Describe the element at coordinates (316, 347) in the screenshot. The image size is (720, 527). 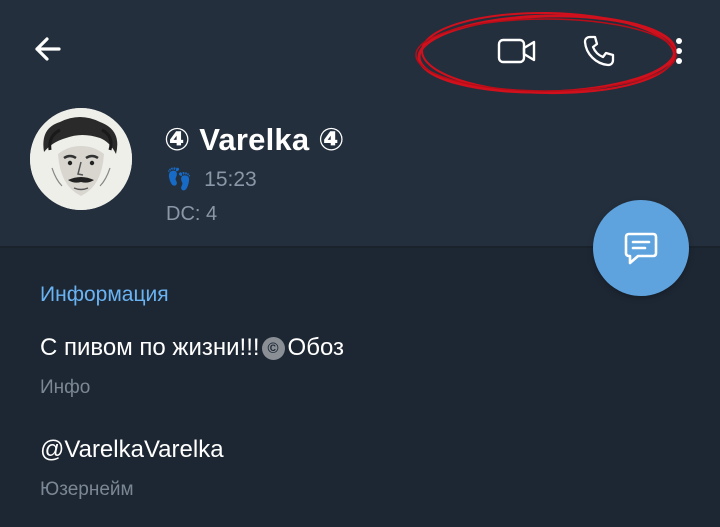
I see `bio-text-end: Обоз` at that location.